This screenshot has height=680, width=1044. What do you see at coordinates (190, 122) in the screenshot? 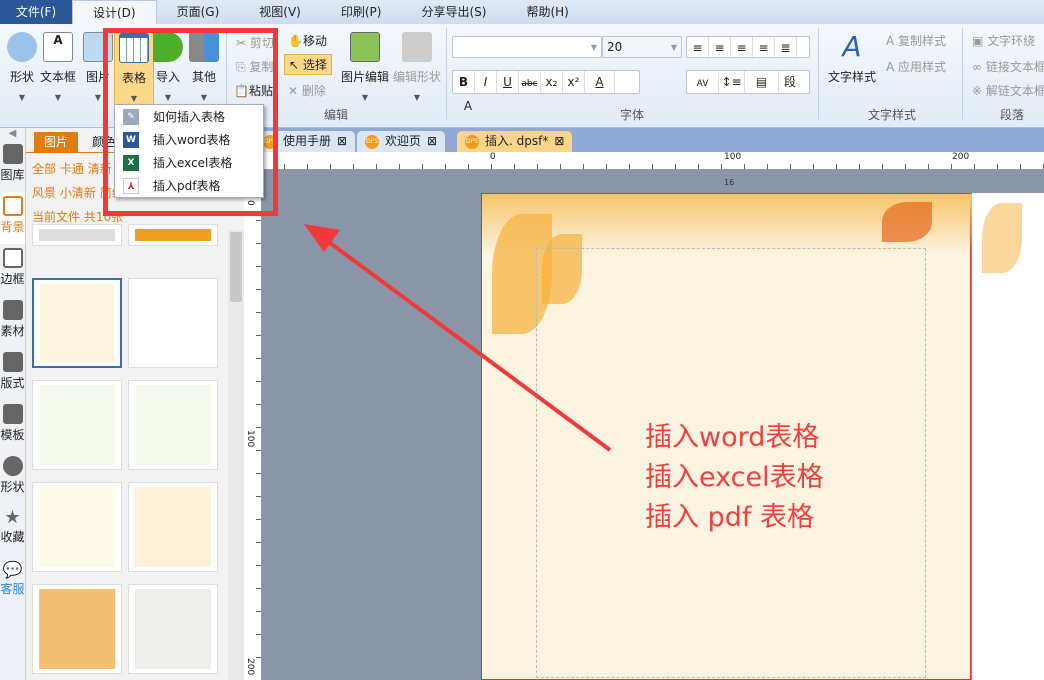
I see `highlight-box` at bounding box center [190, 122].